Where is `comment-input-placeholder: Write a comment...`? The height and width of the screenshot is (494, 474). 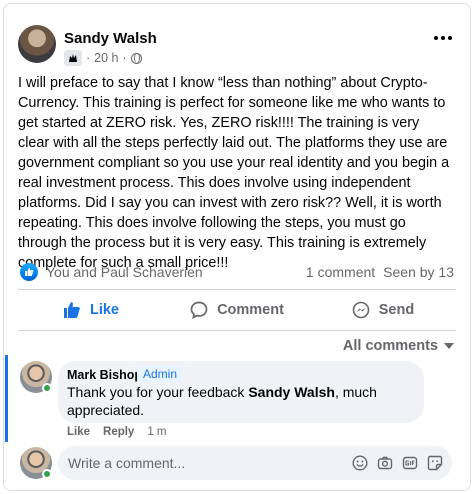 comment-input-placeholder: Write a comment... is located at coordinates (127, 463).